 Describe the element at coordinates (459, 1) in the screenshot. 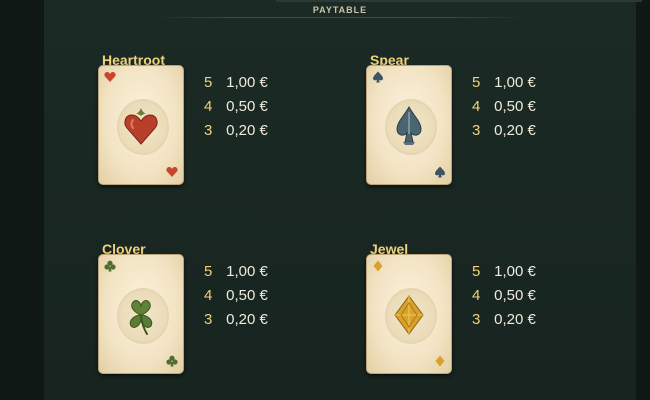

I see `panel-top-border` at that location.